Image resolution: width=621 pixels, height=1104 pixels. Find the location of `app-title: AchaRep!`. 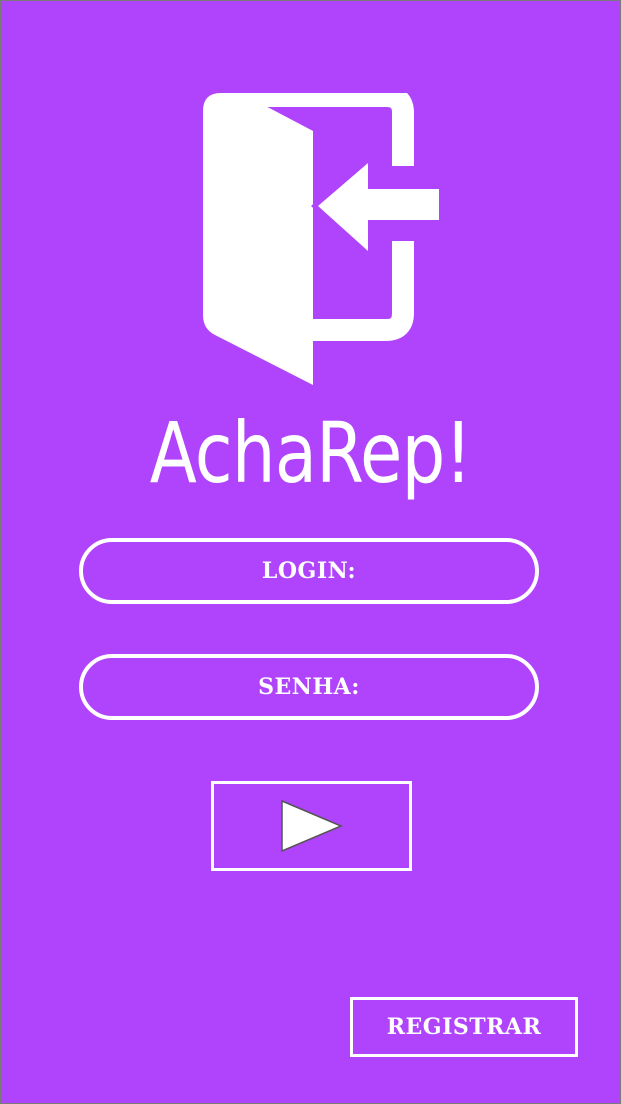

app-title: AchaRep! is located at coordinates (310, 453).